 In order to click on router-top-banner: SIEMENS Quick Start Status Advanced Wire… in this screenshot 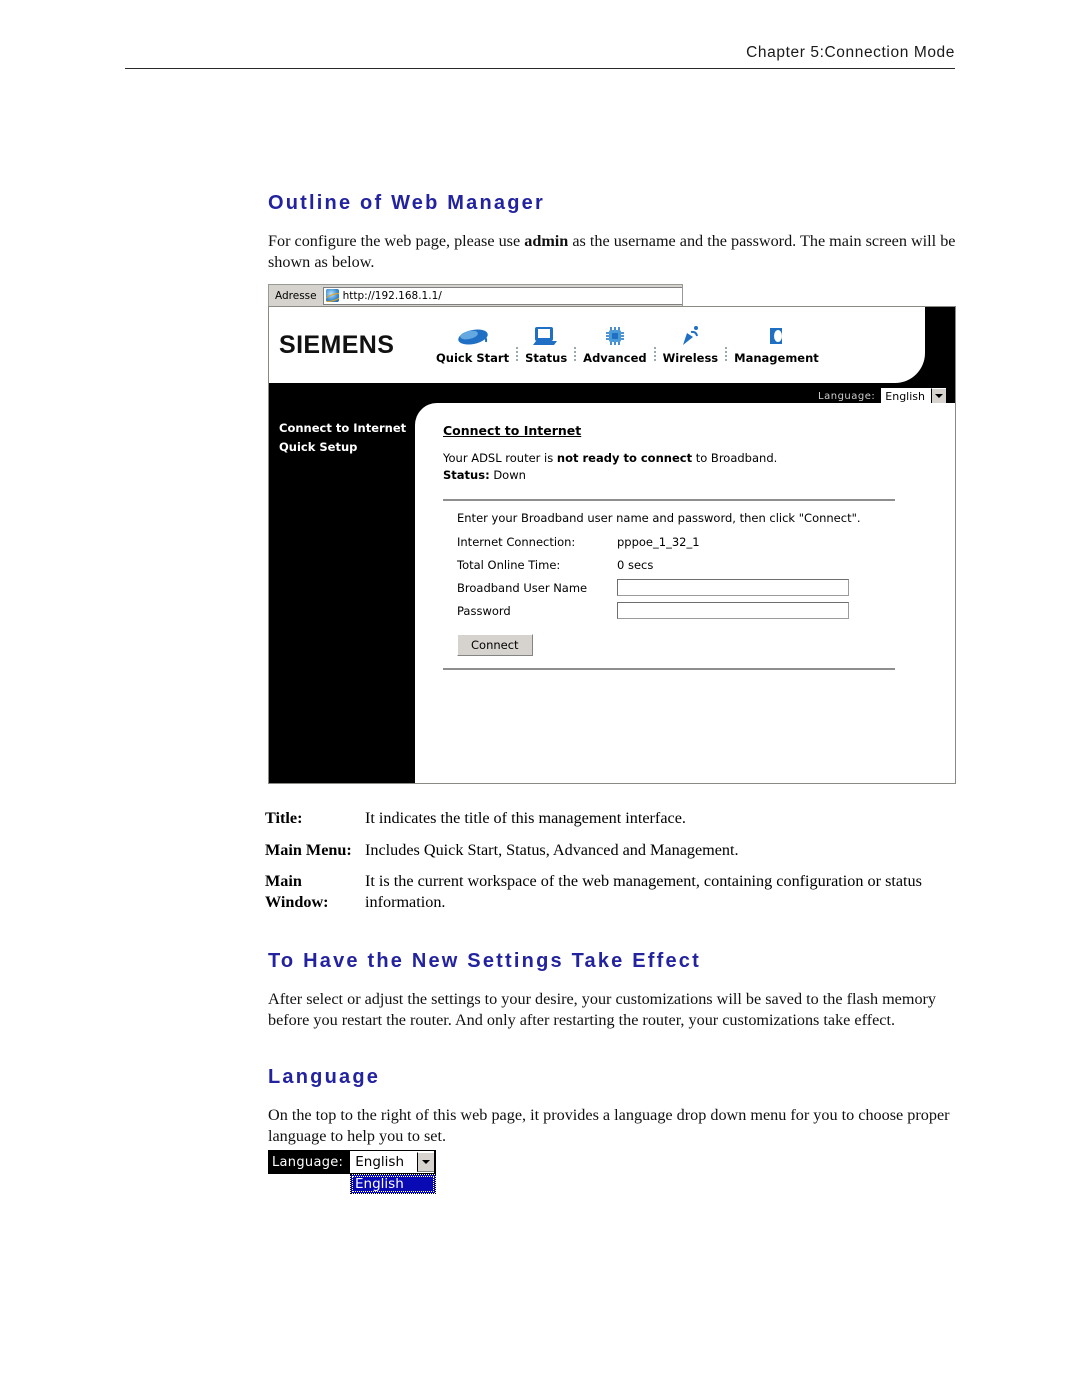, I will do `click(597, 345)`.